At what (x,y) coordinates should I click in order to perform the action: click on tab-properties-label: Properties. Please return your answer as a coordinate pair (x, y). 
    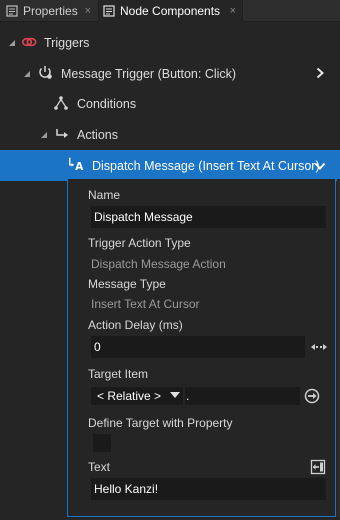
    Looking at the image, I should click on (50, 11).